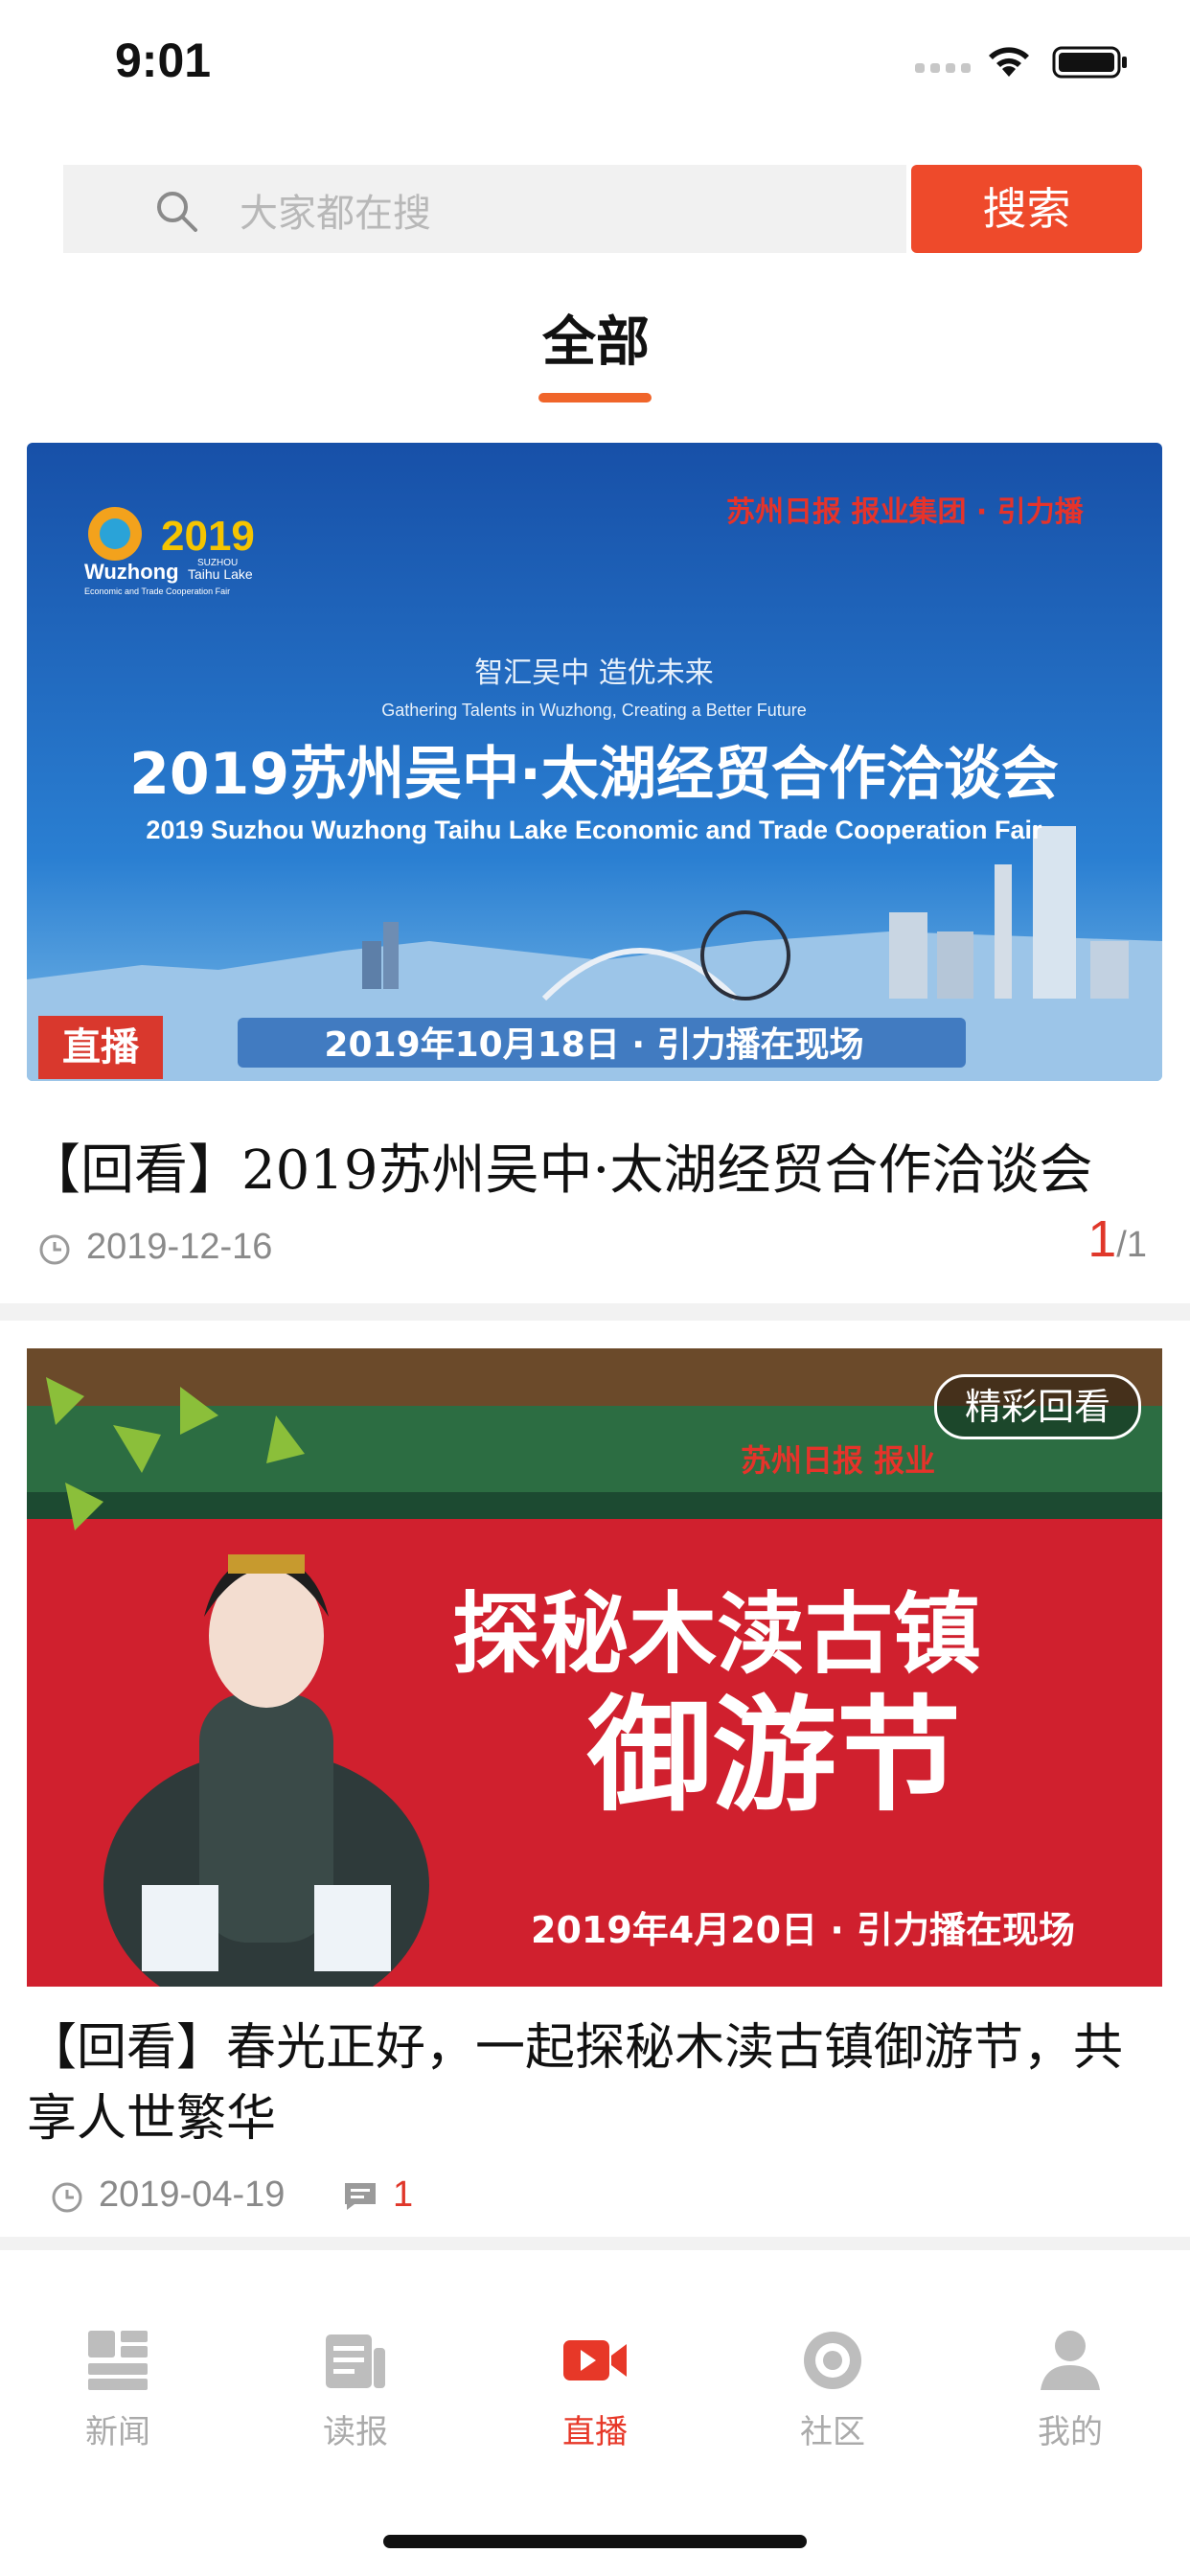 This screenshot has height=2576, width=1190. I want to click on search-button: 搜索, so click(1027, 209).